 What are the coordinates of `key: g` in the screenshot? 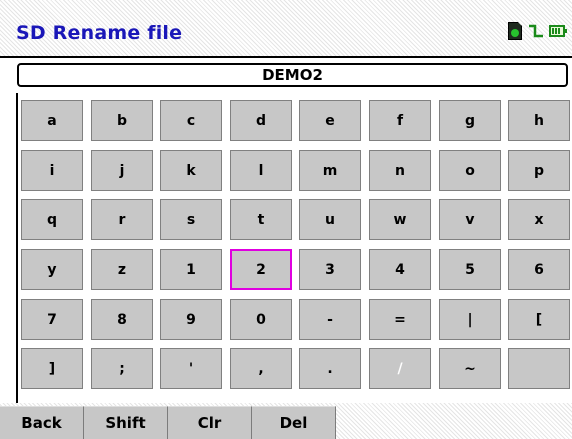 It's located at (470, 120).